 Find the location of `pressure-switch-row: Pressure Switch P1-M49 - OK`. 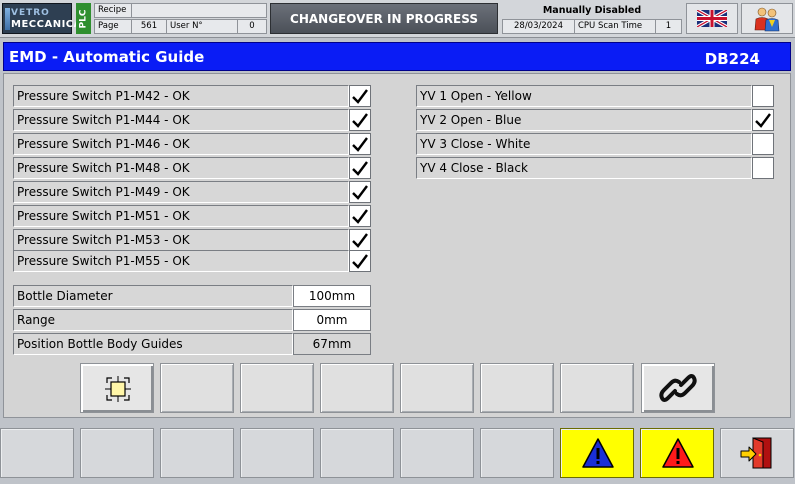

pressure-switch-row: Pressure Switch P1-M49 - OK is located at coordinates (193, 192).